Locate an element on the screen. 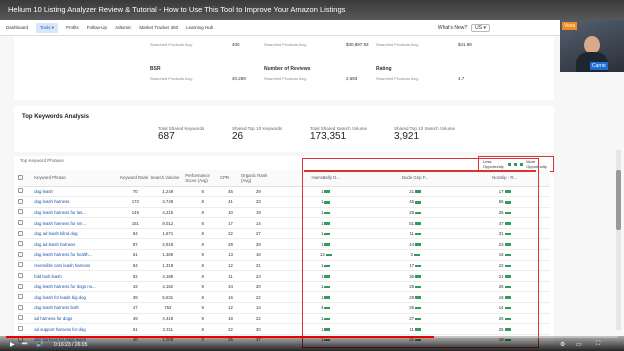  select-all-checkbox is located at coordinates (20, 177).